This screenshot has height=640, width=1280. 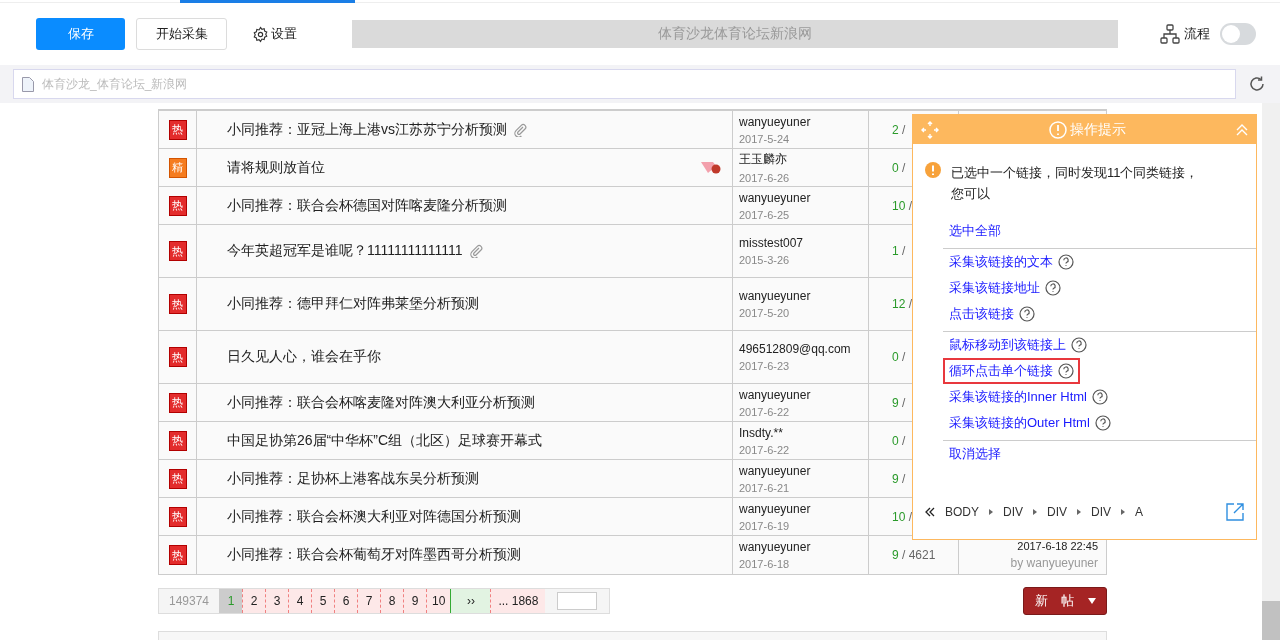 What do you see at coordinates (764, 525) in the screenshot?
I see `post-date: 2017-6-19` at bounding box center [764, 525].